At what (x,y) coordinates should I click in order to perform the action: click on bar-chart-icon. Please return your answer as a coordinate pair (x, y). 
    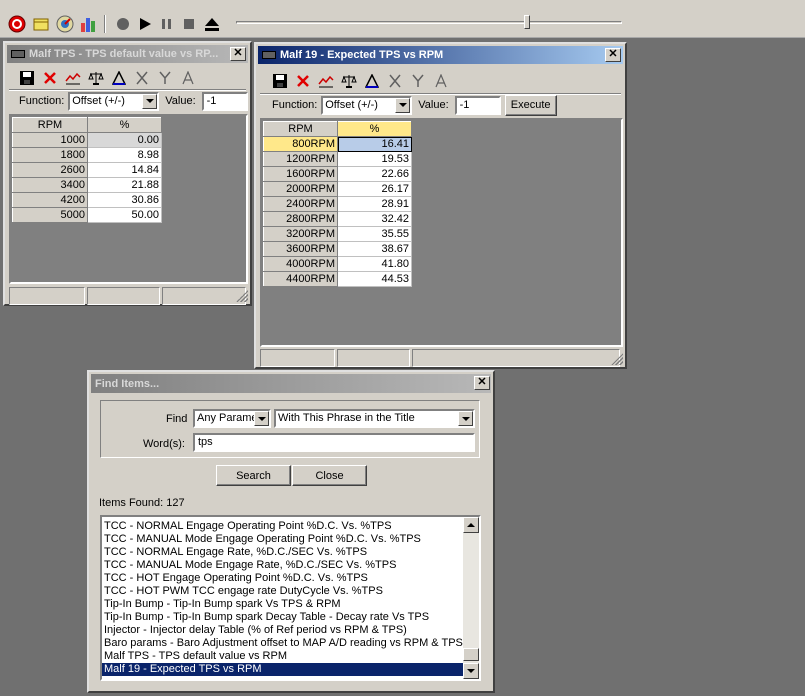
    Looking at the image, I should click on (89, 24).